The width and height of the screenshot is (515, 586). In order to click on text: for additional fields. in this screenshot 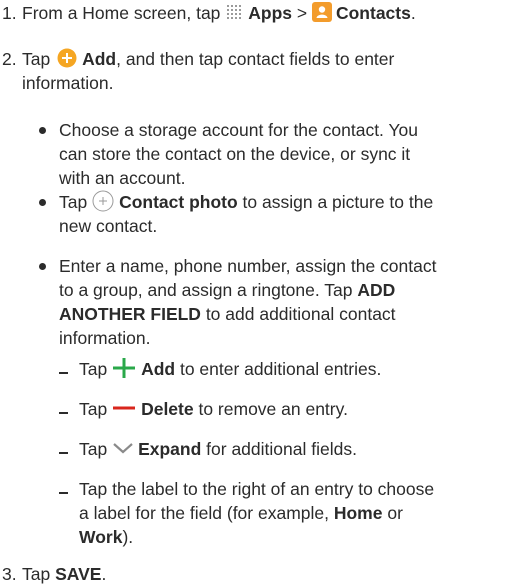, I will do `click(279, 449)`.